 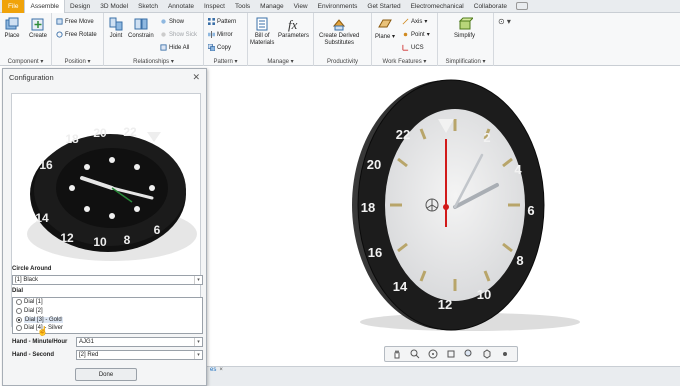 What do you see at coordinates (487, 354) in the screenshot?
I see `view-cube-icon` at bounding box center [487, 354].